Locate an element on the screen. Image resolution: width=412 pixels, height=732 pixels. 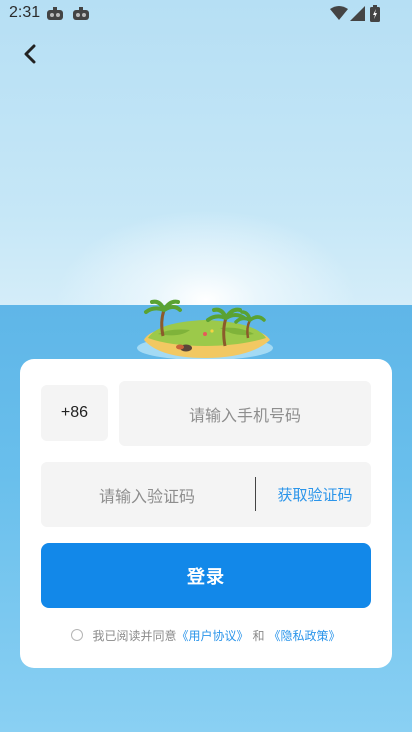
island-illustration is located at coordinates (205, 331).